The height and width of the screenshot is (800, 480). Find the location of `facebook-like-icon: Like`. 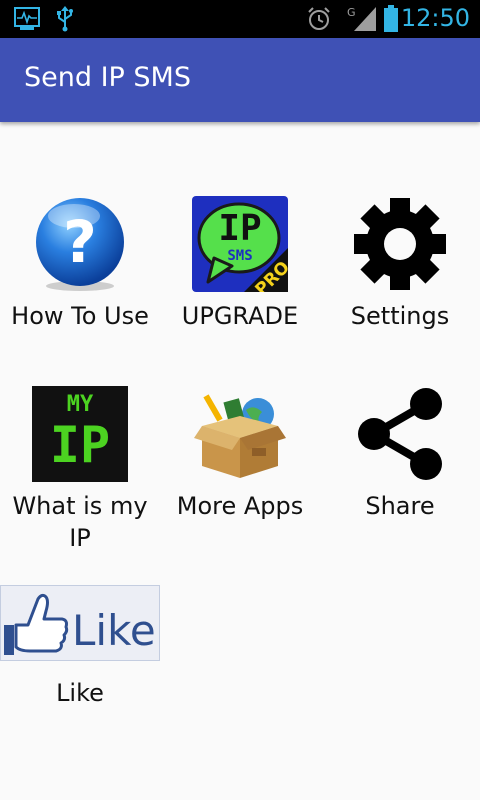

facebook-like-icon: Like is located at coordinates (80, 623).